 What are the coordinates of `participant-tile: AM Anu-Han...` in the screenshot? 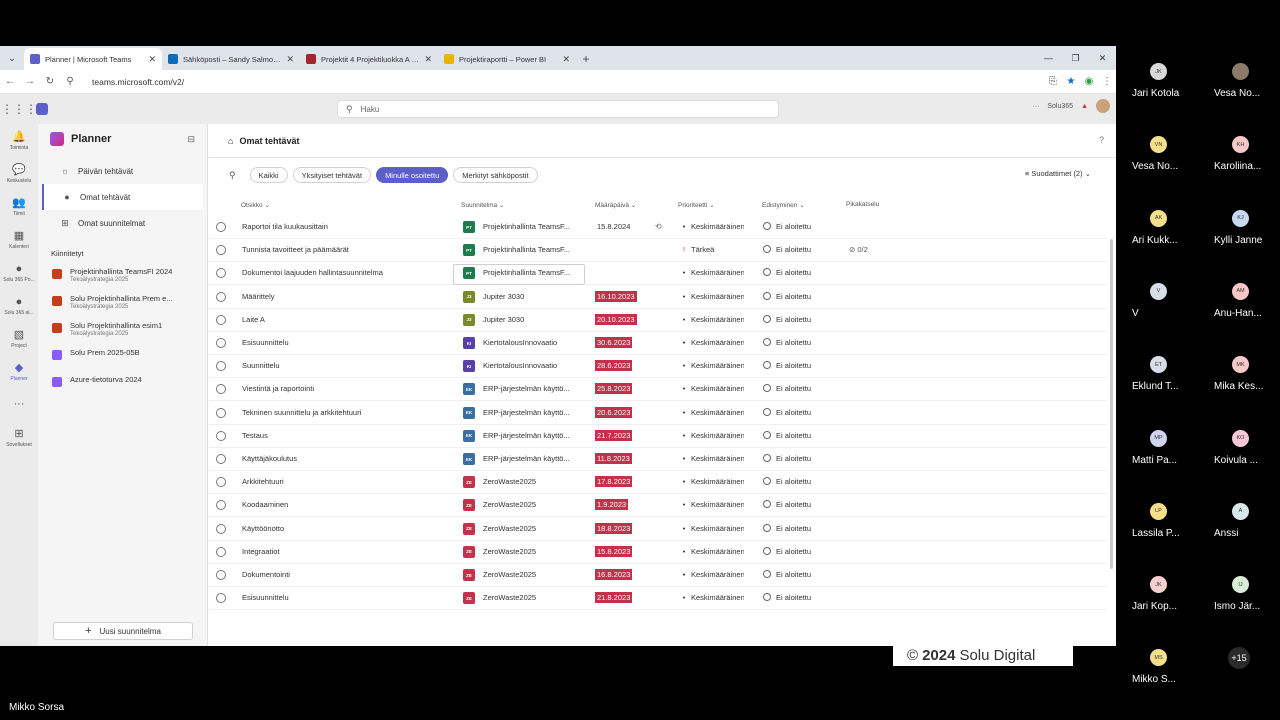 It's located at (1239, 307).